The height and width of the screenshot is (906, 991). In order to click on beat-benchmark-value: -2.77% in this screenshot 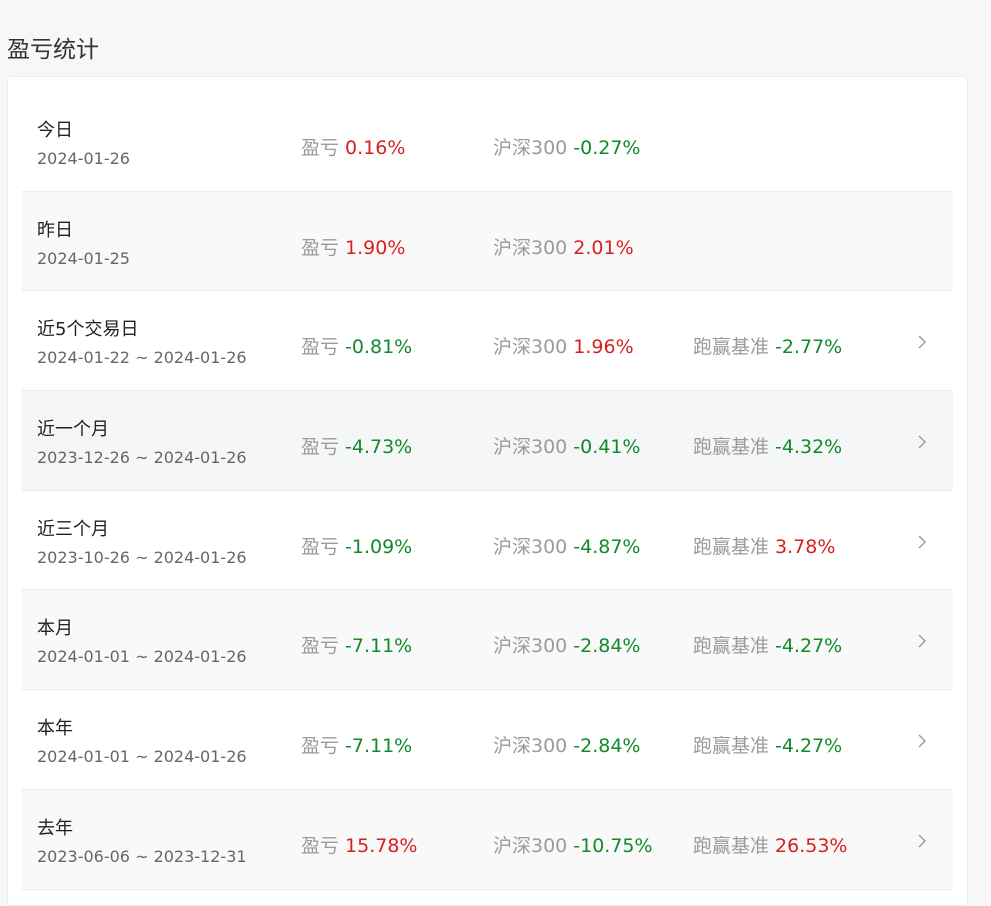, I will do `click(809, 347)`.